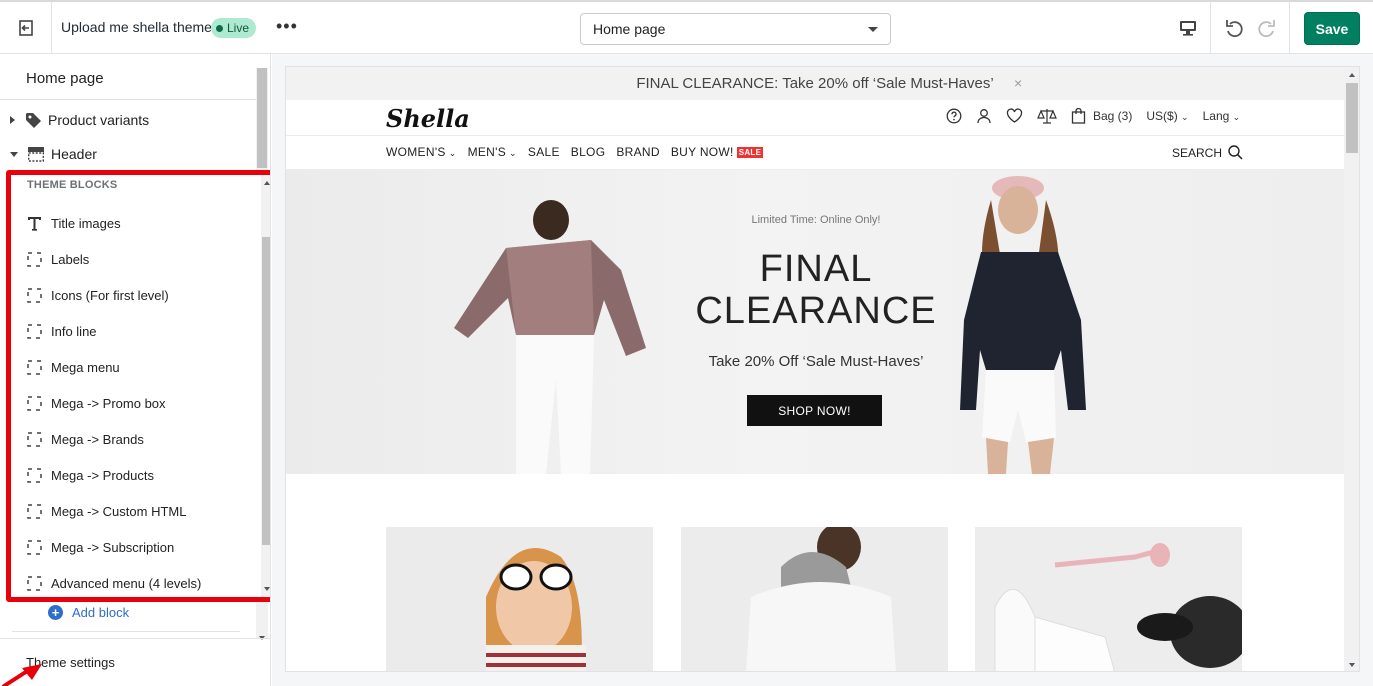  Describe the element at coordinates (99, 120) in the screenshot. I see `sidebar-item-label: Product variants` at that location.